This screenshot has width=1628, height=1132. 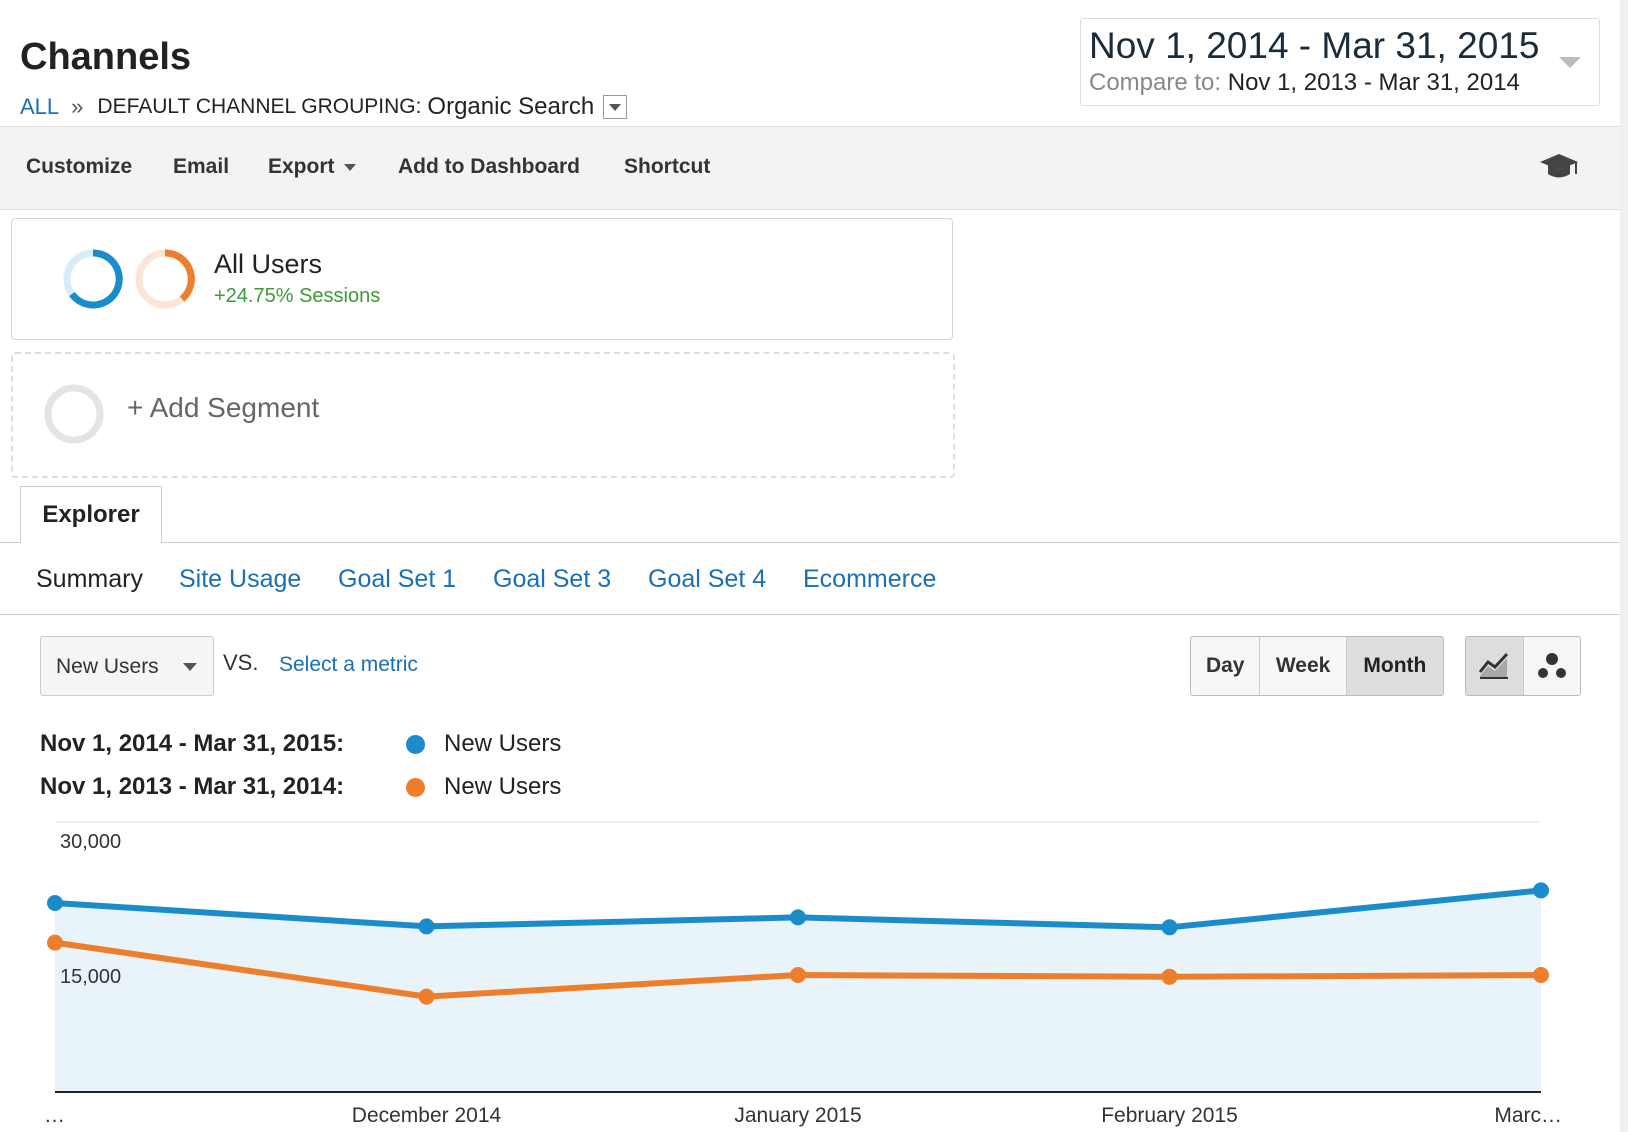 I want to click on legend-current-name: New Users, so click(x=503, y=743).